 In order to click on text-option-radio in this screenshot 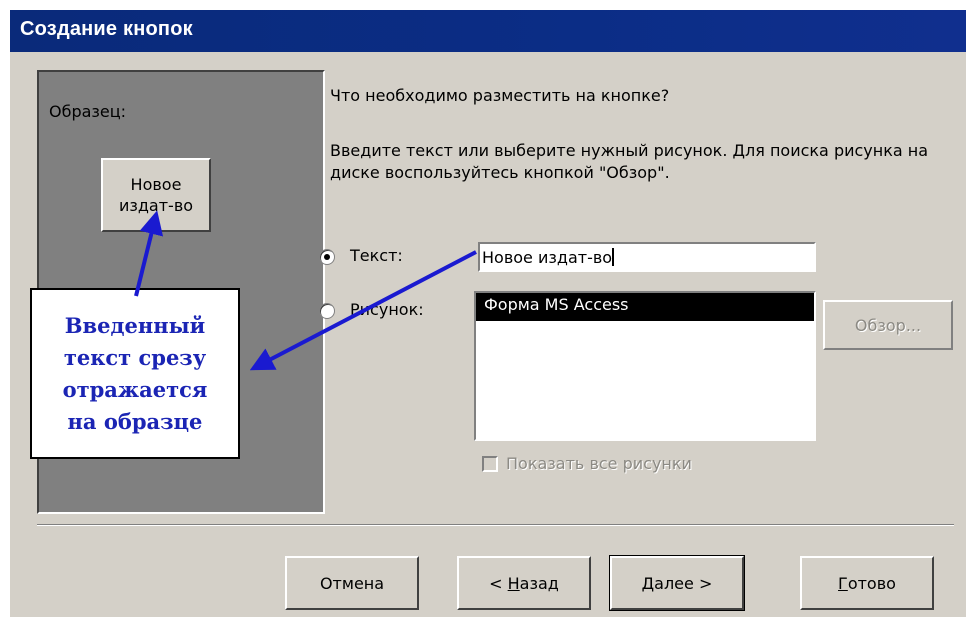, I will do `click(327, 257)`.